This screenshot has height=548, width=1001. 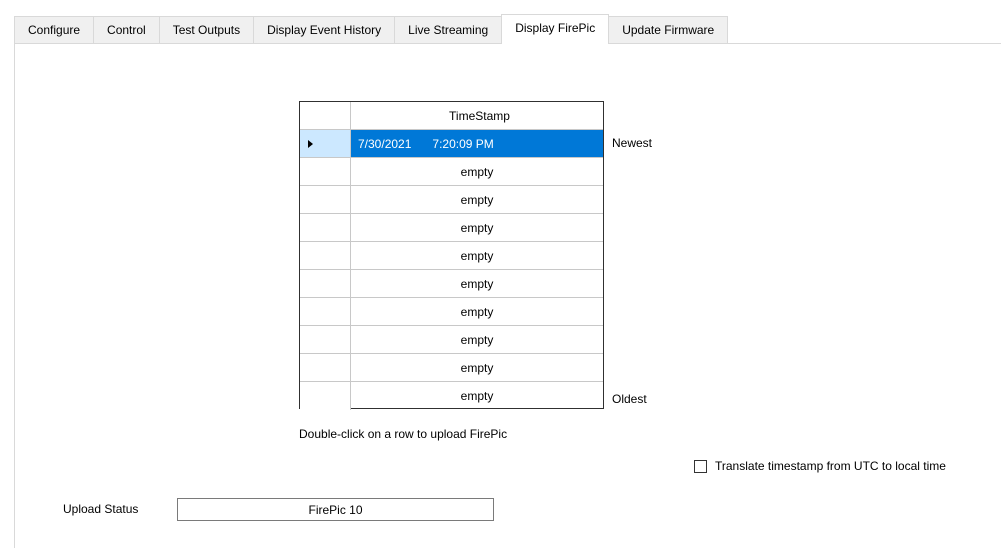 What do you see at coordinates (463, 143) in the screenshot?
I see `timestamp-time: 7:20:09 PM` at bounding box center [463, 143].